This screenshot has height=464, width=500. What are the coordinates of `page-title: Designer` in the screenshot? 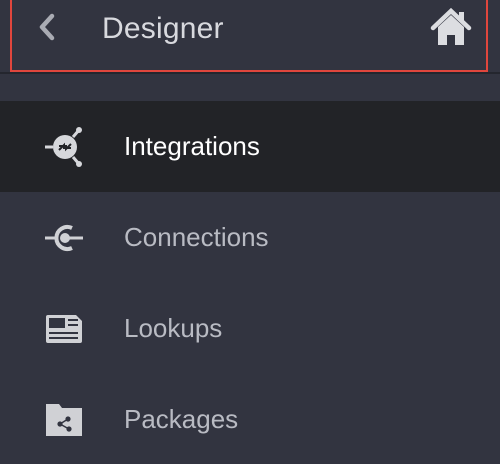 It's located at (163, 28).